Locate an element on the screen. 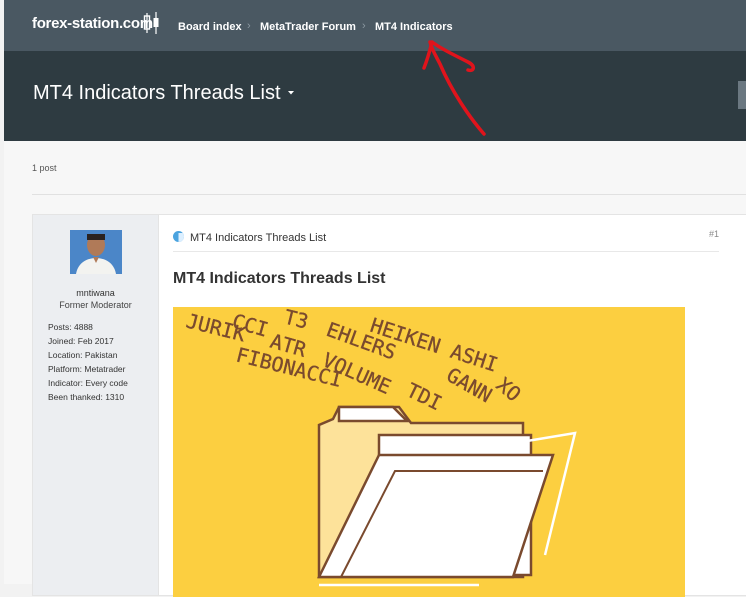 The height and width of the screenshot is (597, 746). user-rank: Former Moderator is located at coordinates (95, 305).